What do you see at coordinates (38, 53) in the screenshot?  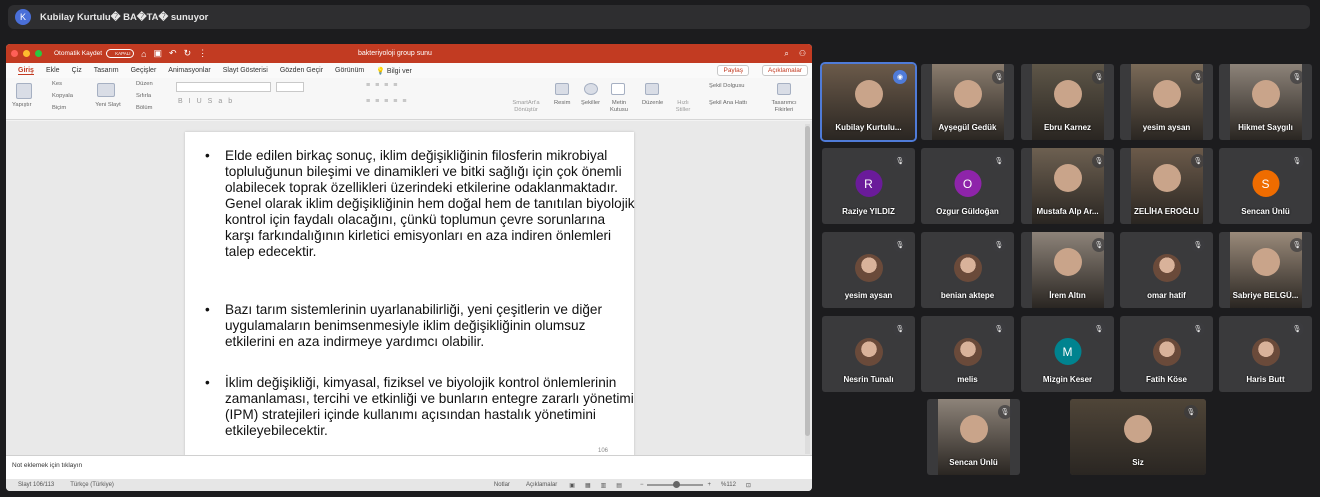 I see `maximize-window-button` at bounding box center [38, 53].